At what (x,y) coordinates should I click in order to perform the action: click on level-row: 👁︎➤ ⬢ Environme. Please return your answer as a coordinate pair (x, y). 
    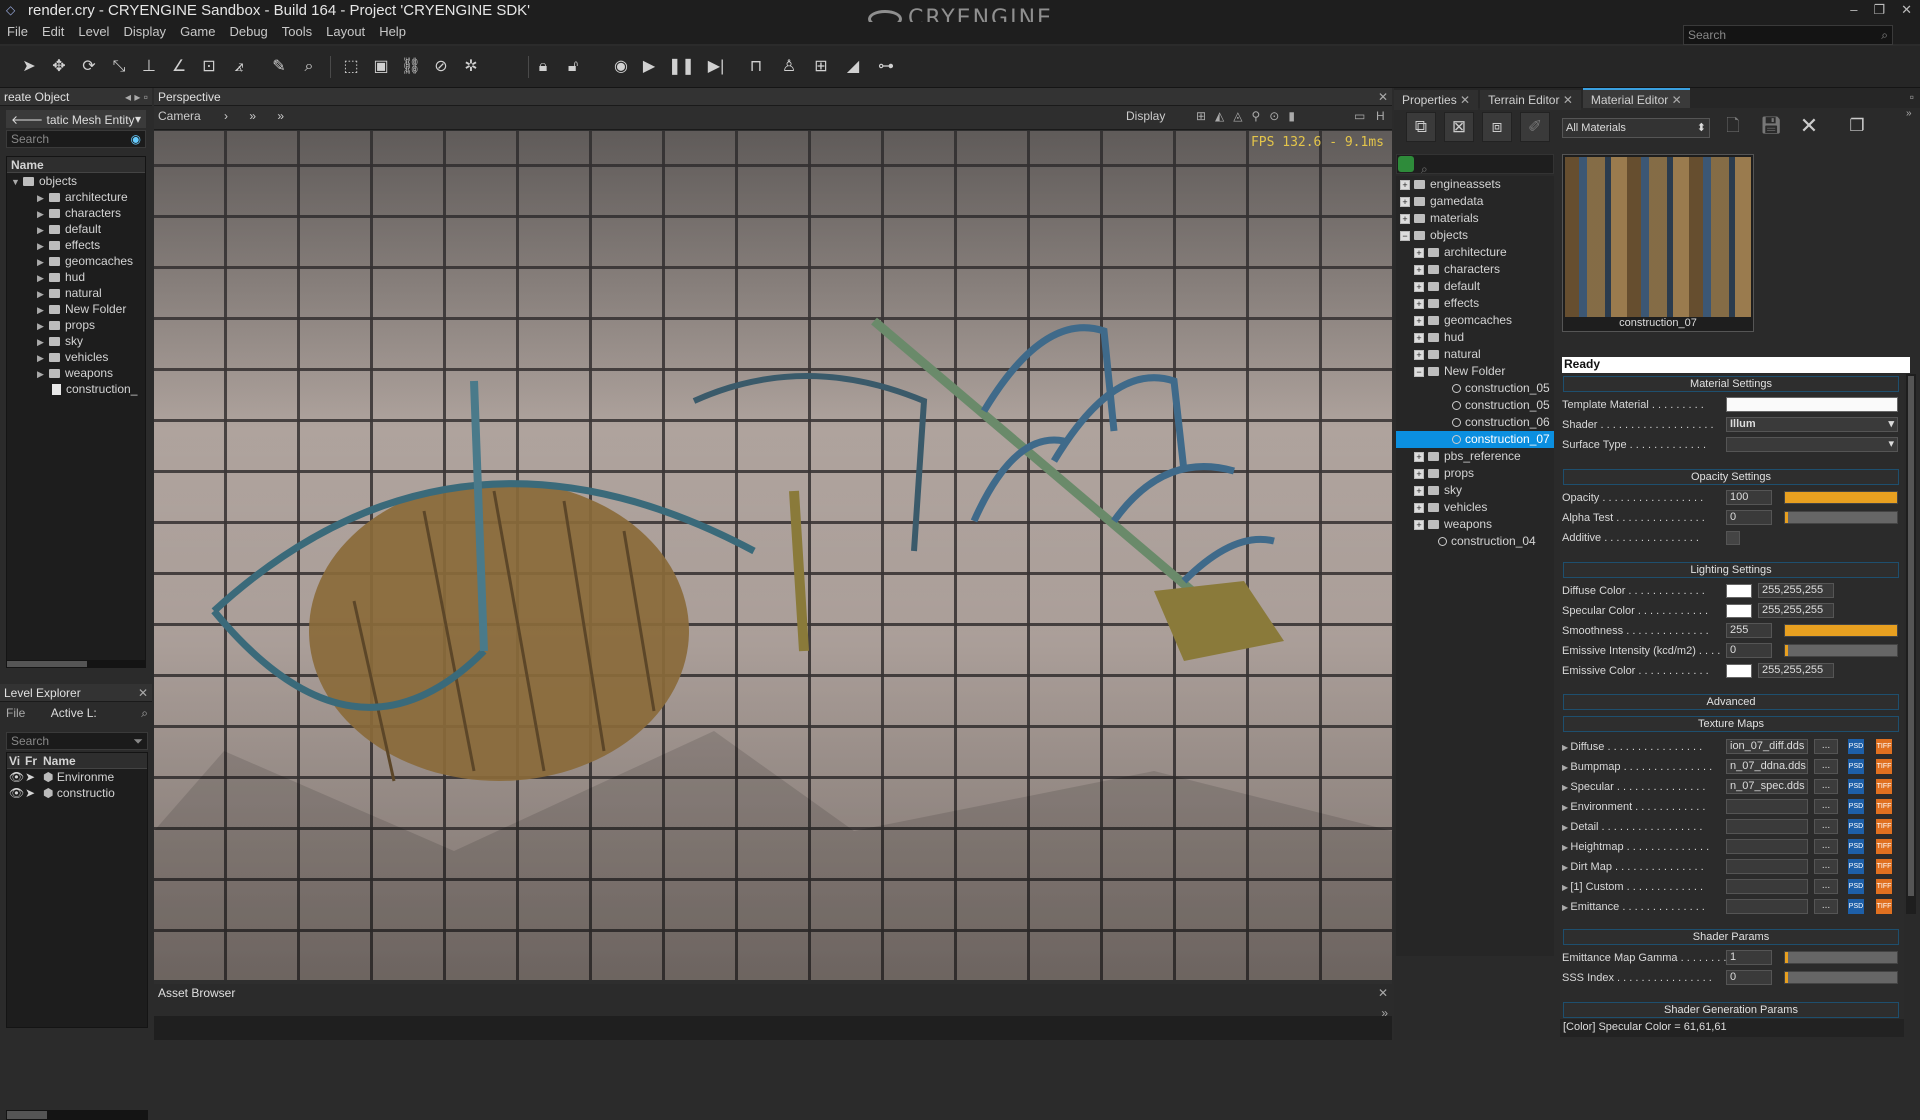
    Looking at the image, I should click on (77, 777).